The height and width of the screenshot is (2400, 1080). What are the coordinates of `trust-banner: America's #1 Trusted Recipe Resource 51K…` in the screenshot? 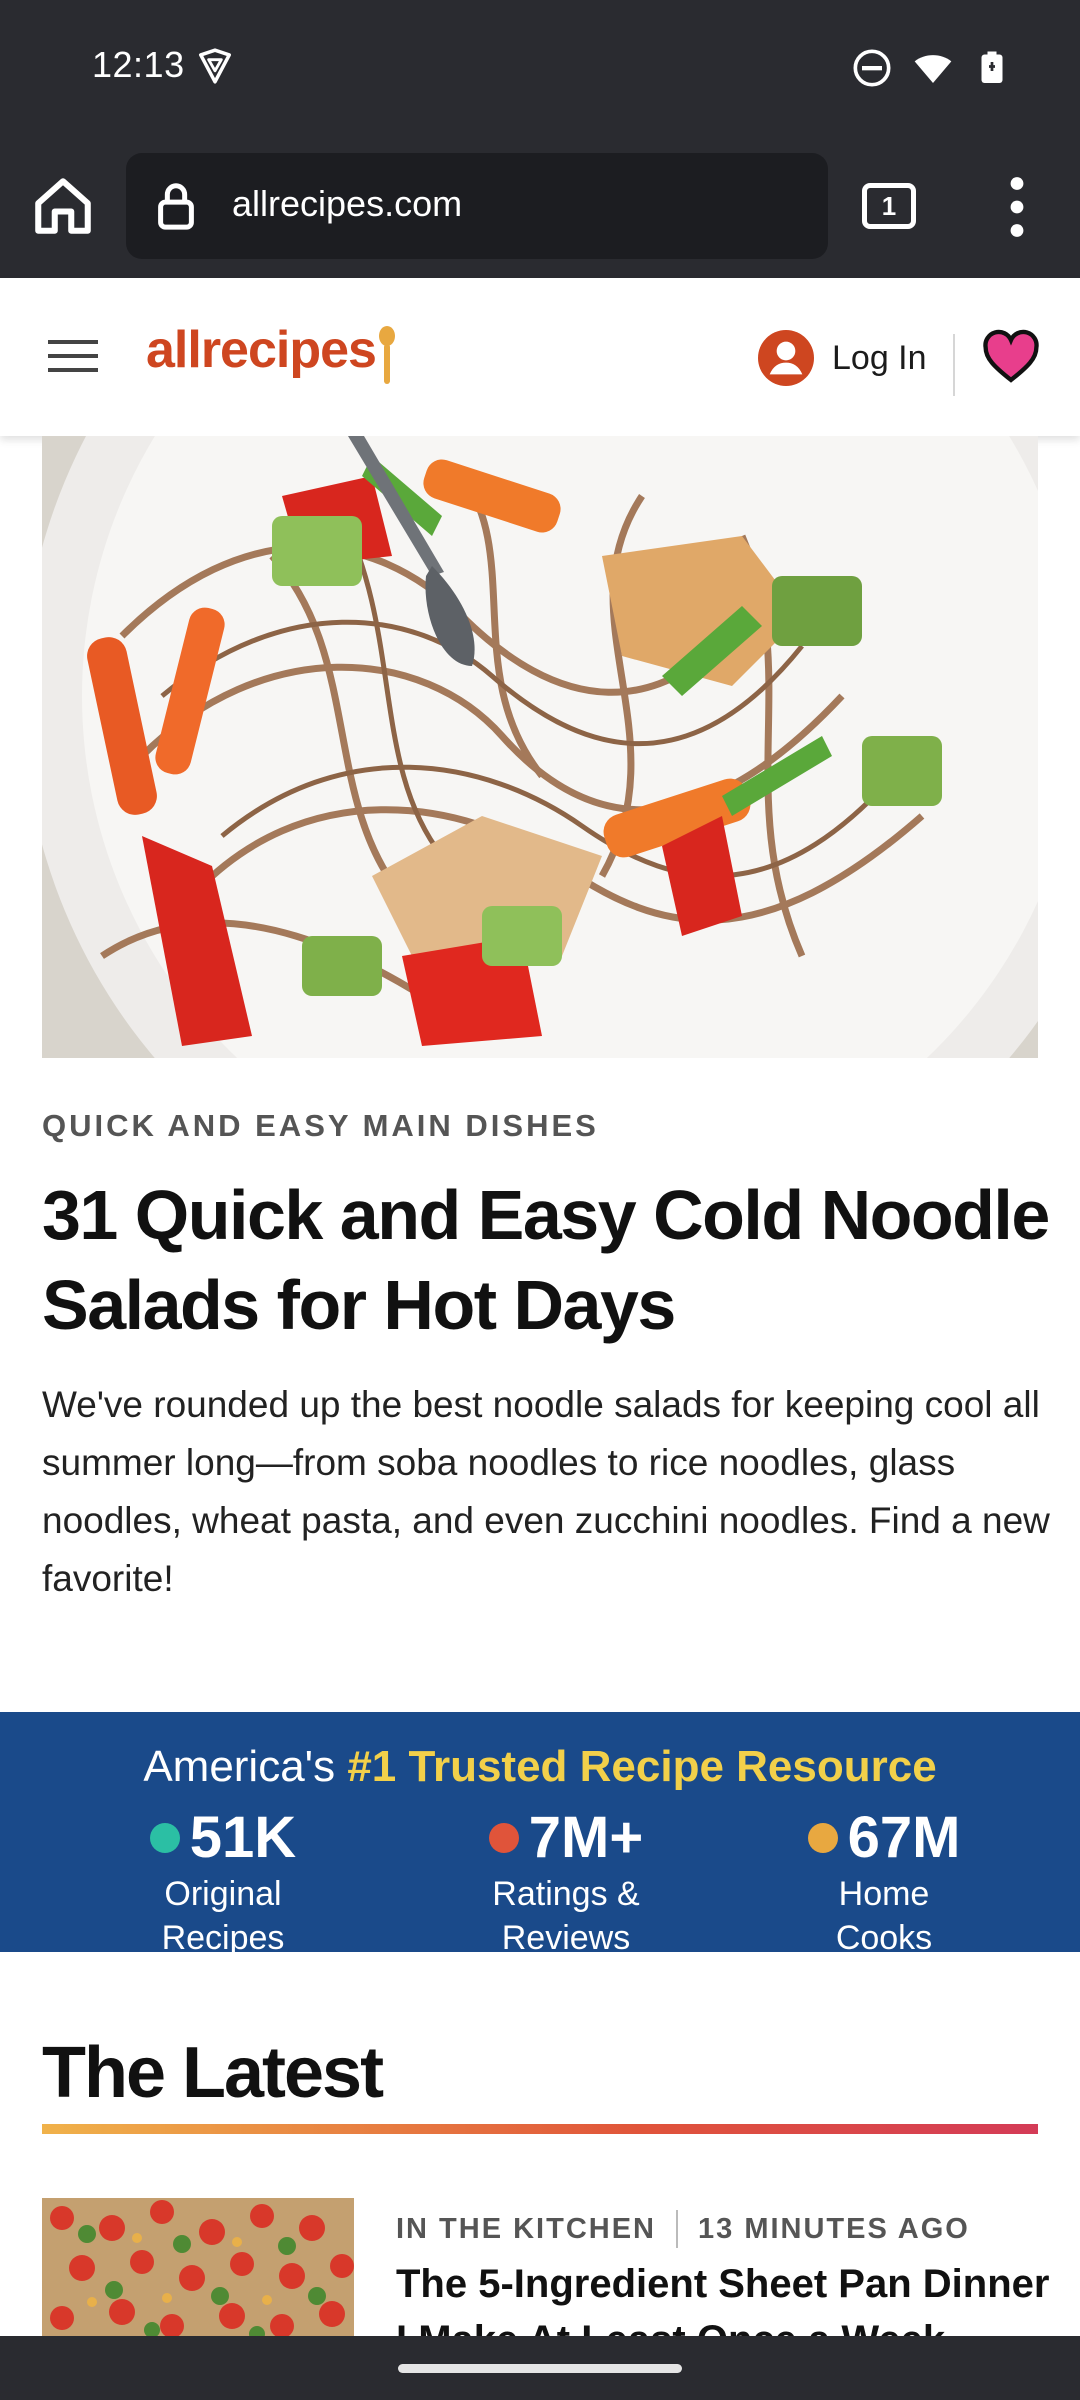 It's located at (540, 1834).